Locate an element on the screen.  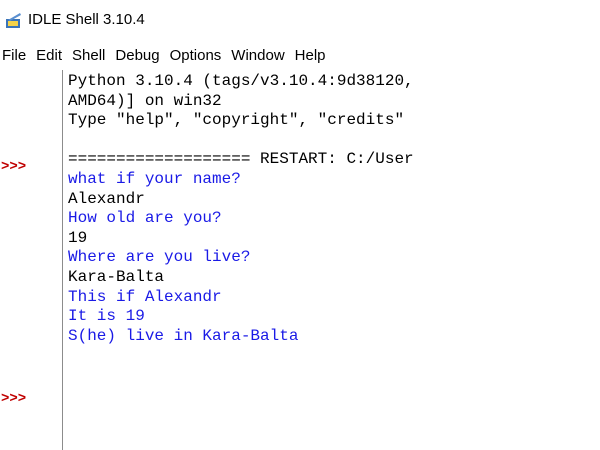
shell-output-line: How old are you? is located at coordinates (145, 218).